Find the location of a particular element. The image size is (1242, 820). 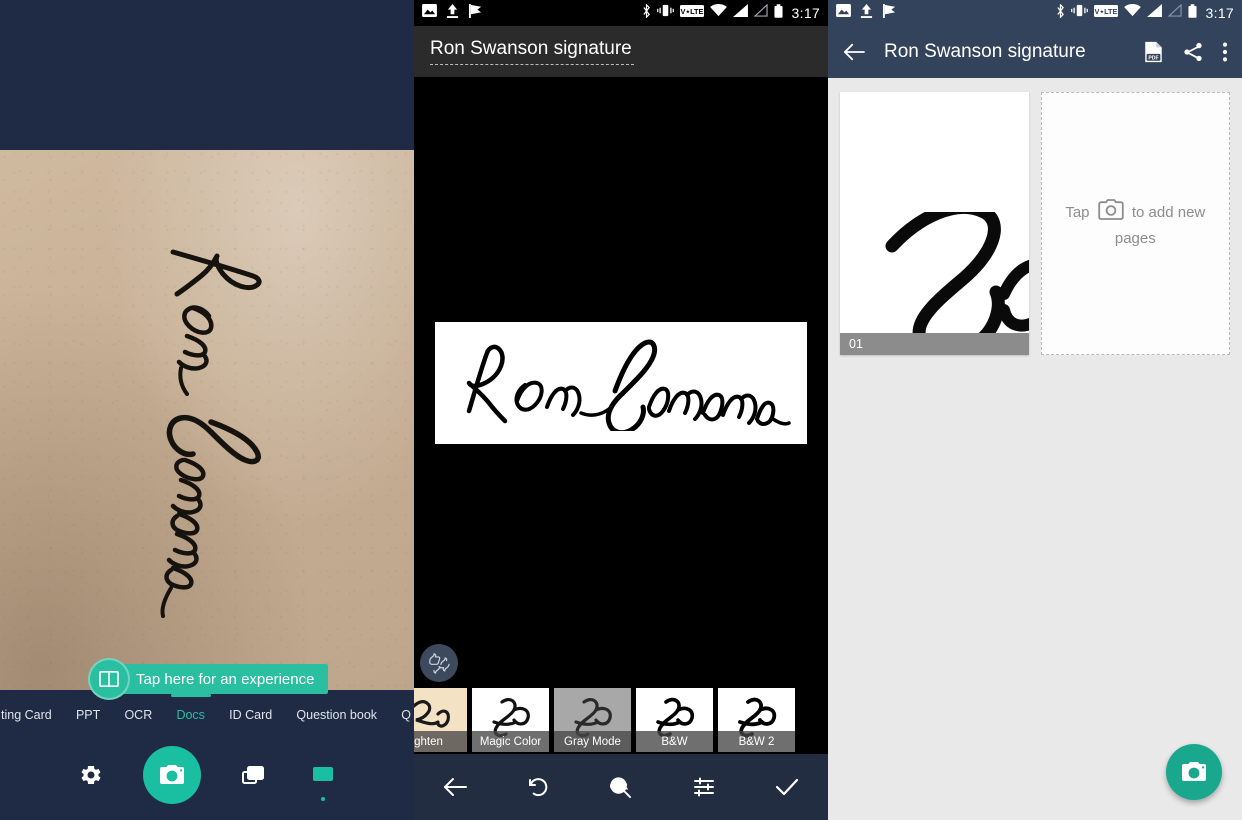

image-icon is located at coordinates (429, 13).